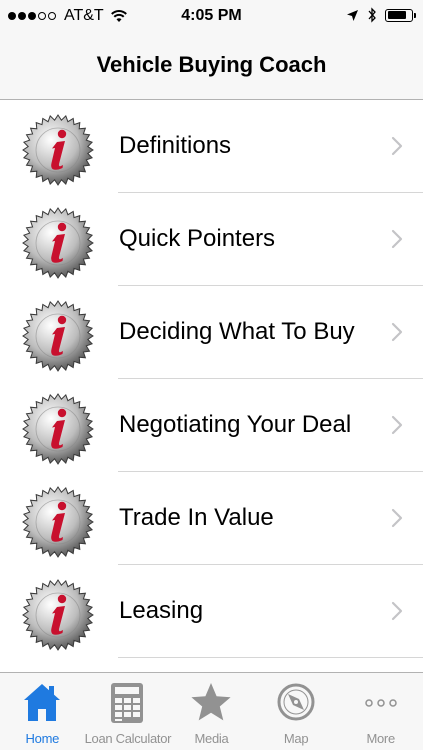  What do you see at coordinates (377, 15) in the screenshot?
I see `status-right` at bounding box center [377, 15].